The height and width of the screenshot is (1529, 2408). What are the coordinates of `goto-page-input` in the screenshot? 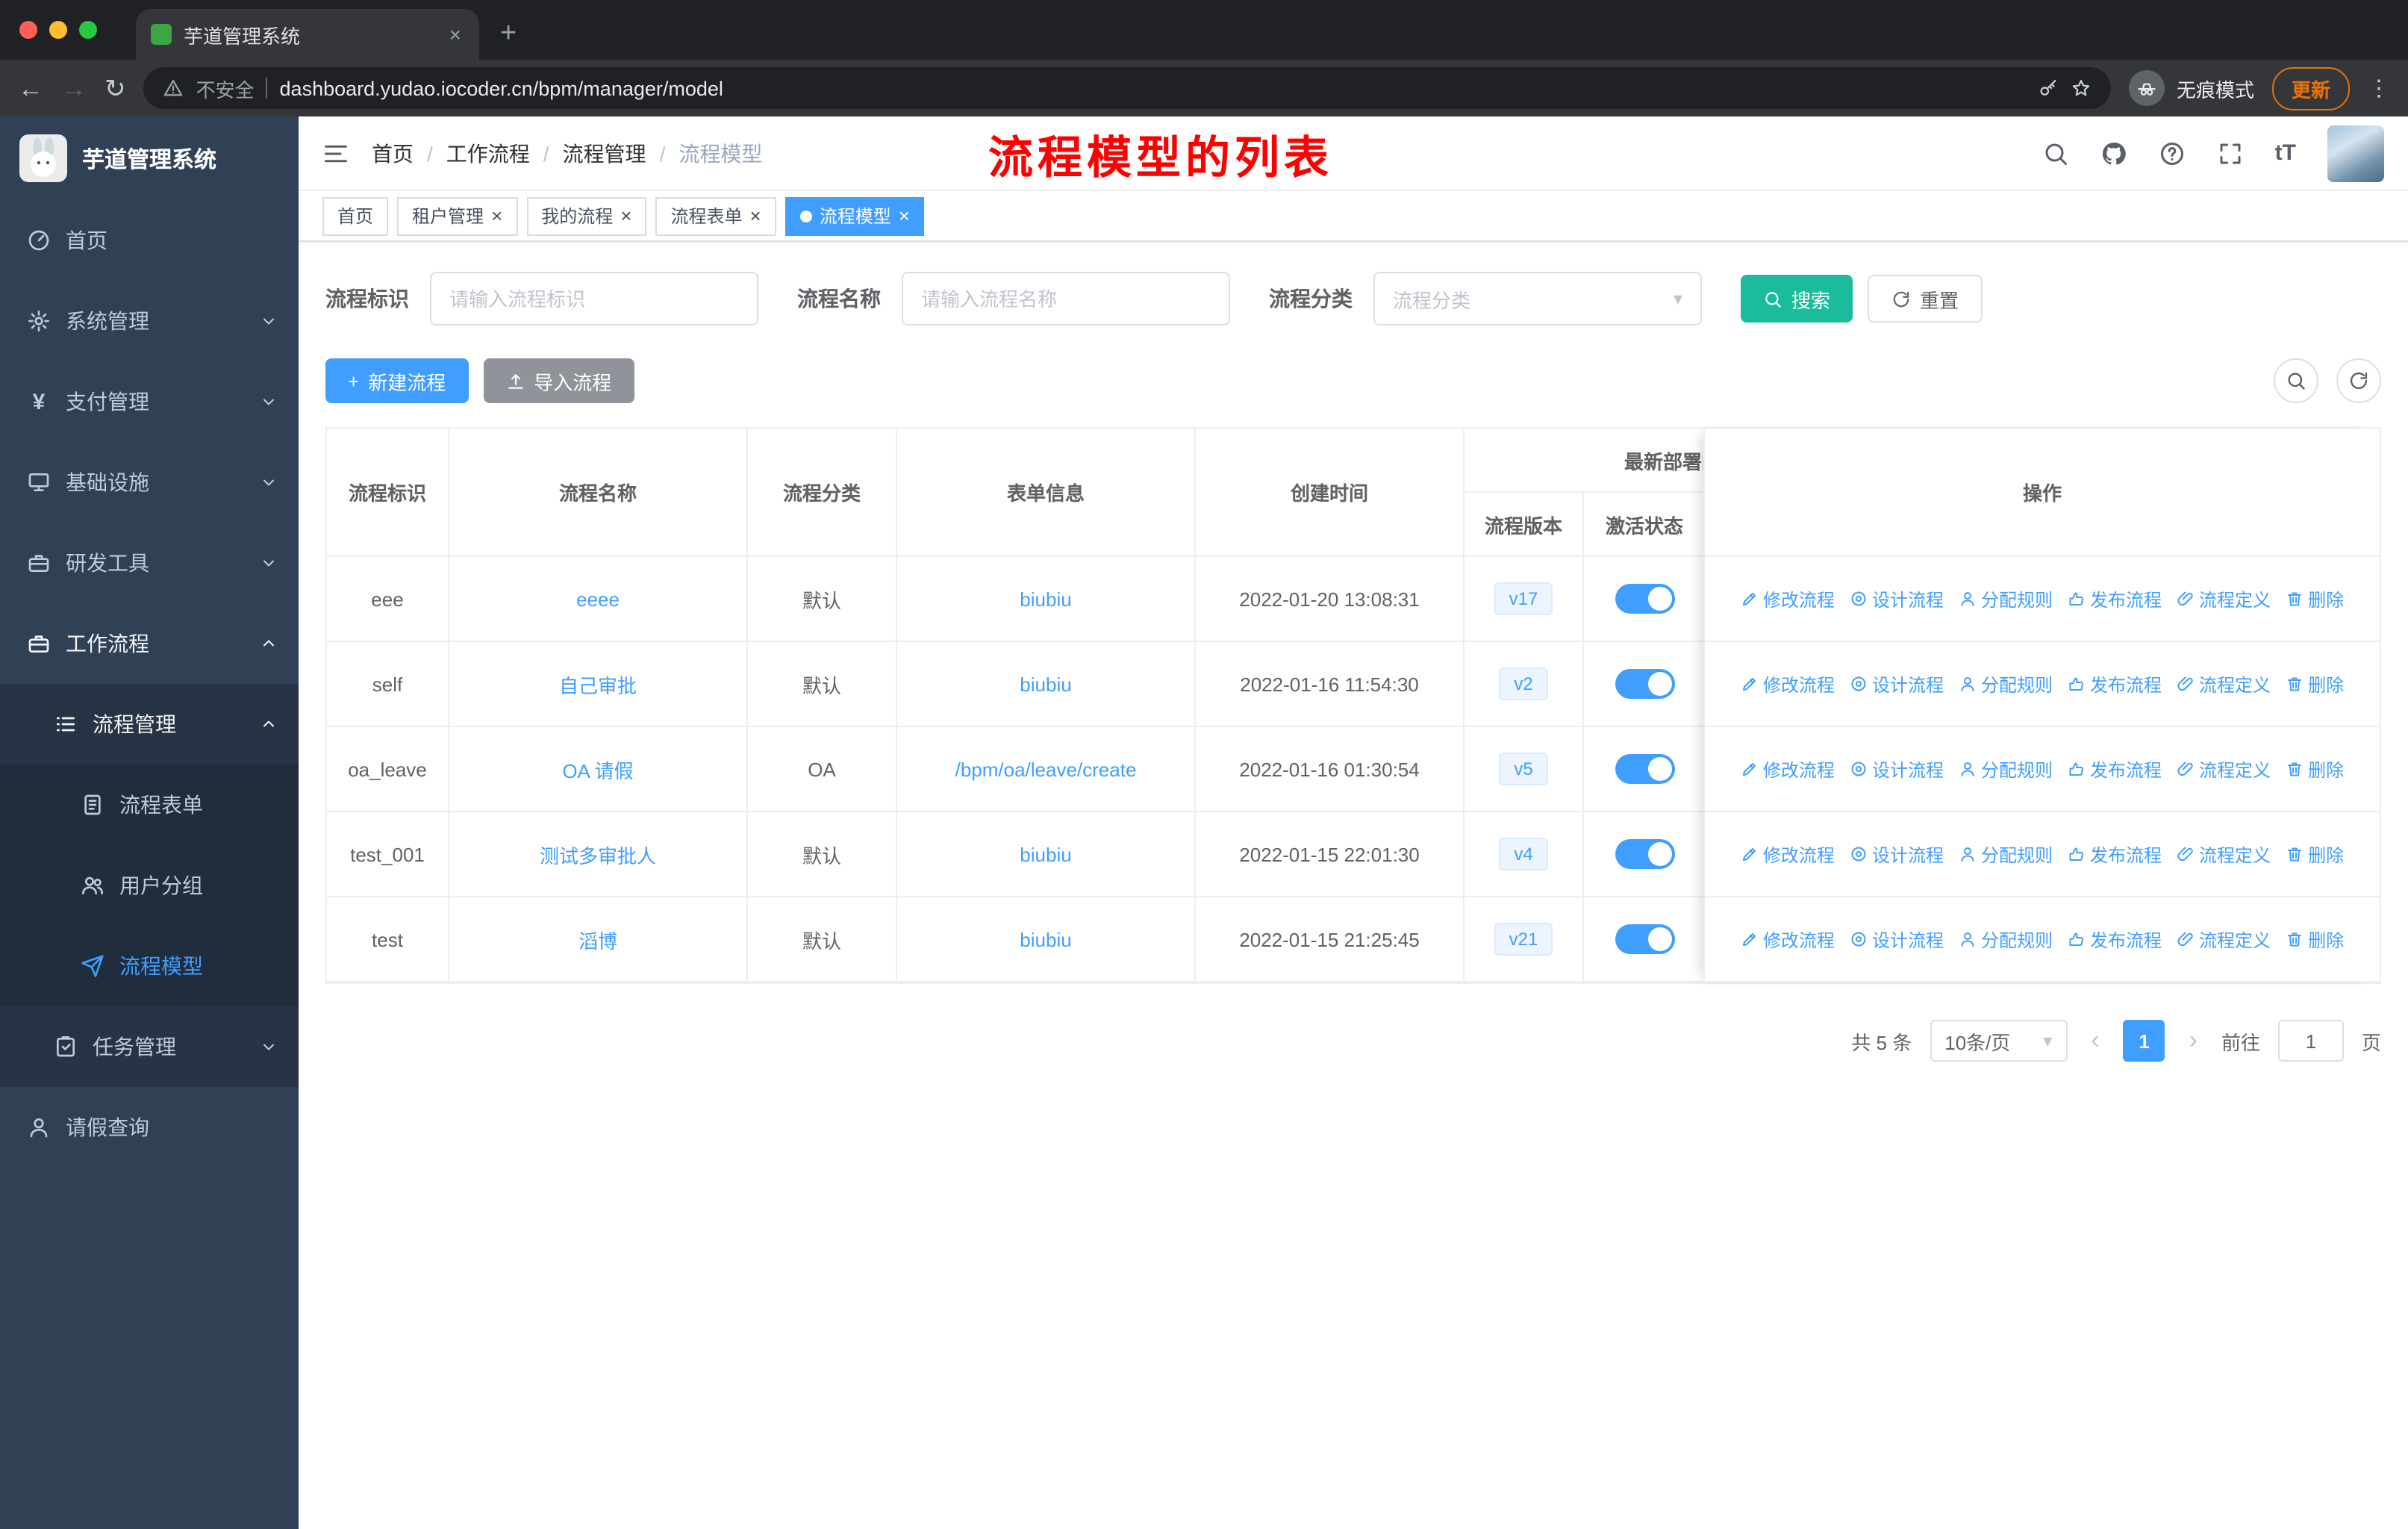 It's located at (2310, 1041).